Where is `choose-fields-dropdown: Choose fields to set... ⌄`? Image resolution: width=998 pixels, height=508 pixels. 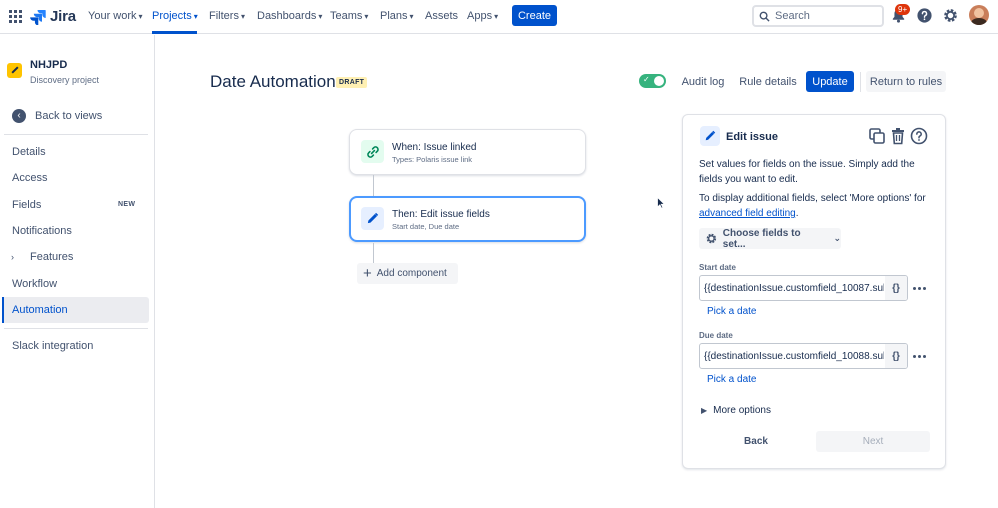 choose-fields-dropdown: Choose fields to set... ⌄ is located at coordinates (770, 239).